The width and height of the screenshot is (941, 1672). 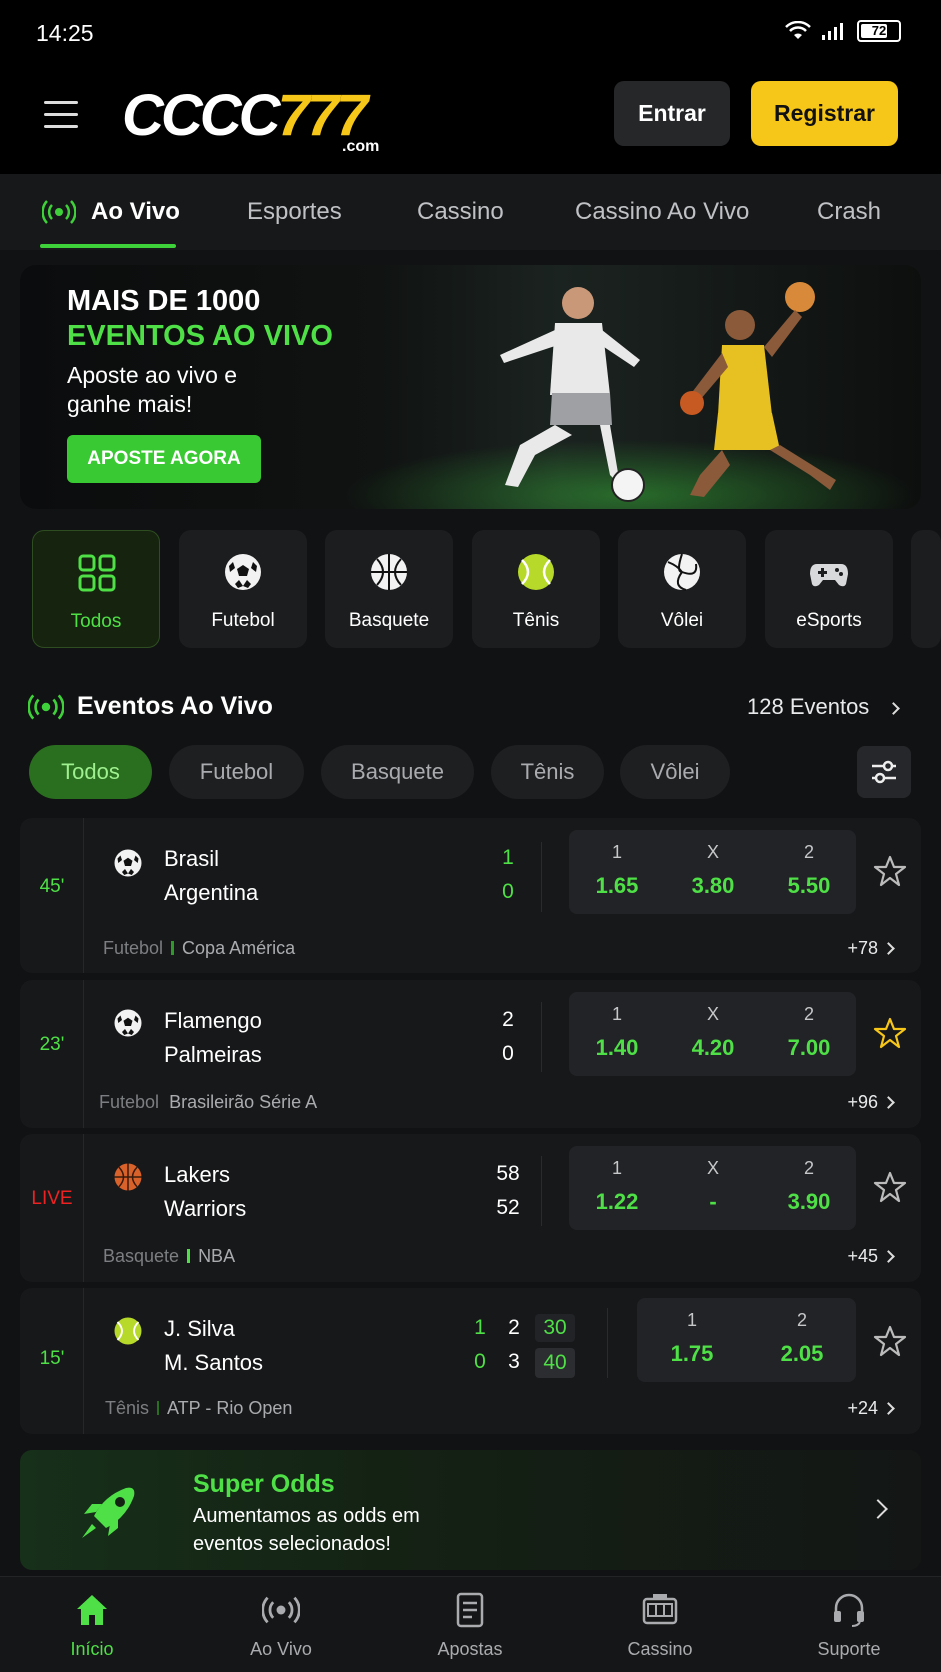 What do you see at coordinates (96, 621) in the screenshot?
I see `sport-card-label: Todos` at bounding box center [96, 621].